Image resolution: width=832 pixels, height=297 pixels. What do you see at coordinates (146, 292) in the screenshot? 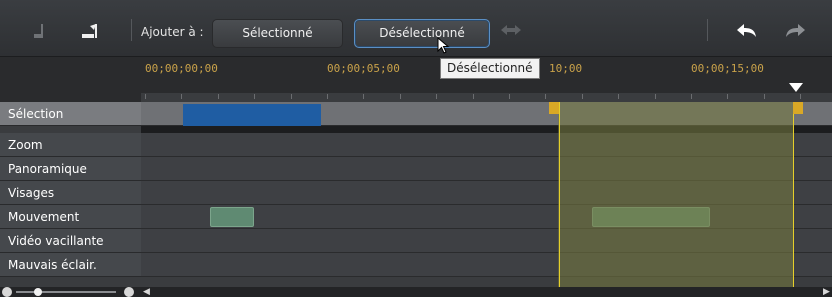
I see `scroll-left-icon: ◀` at bounding box center [146, 292].